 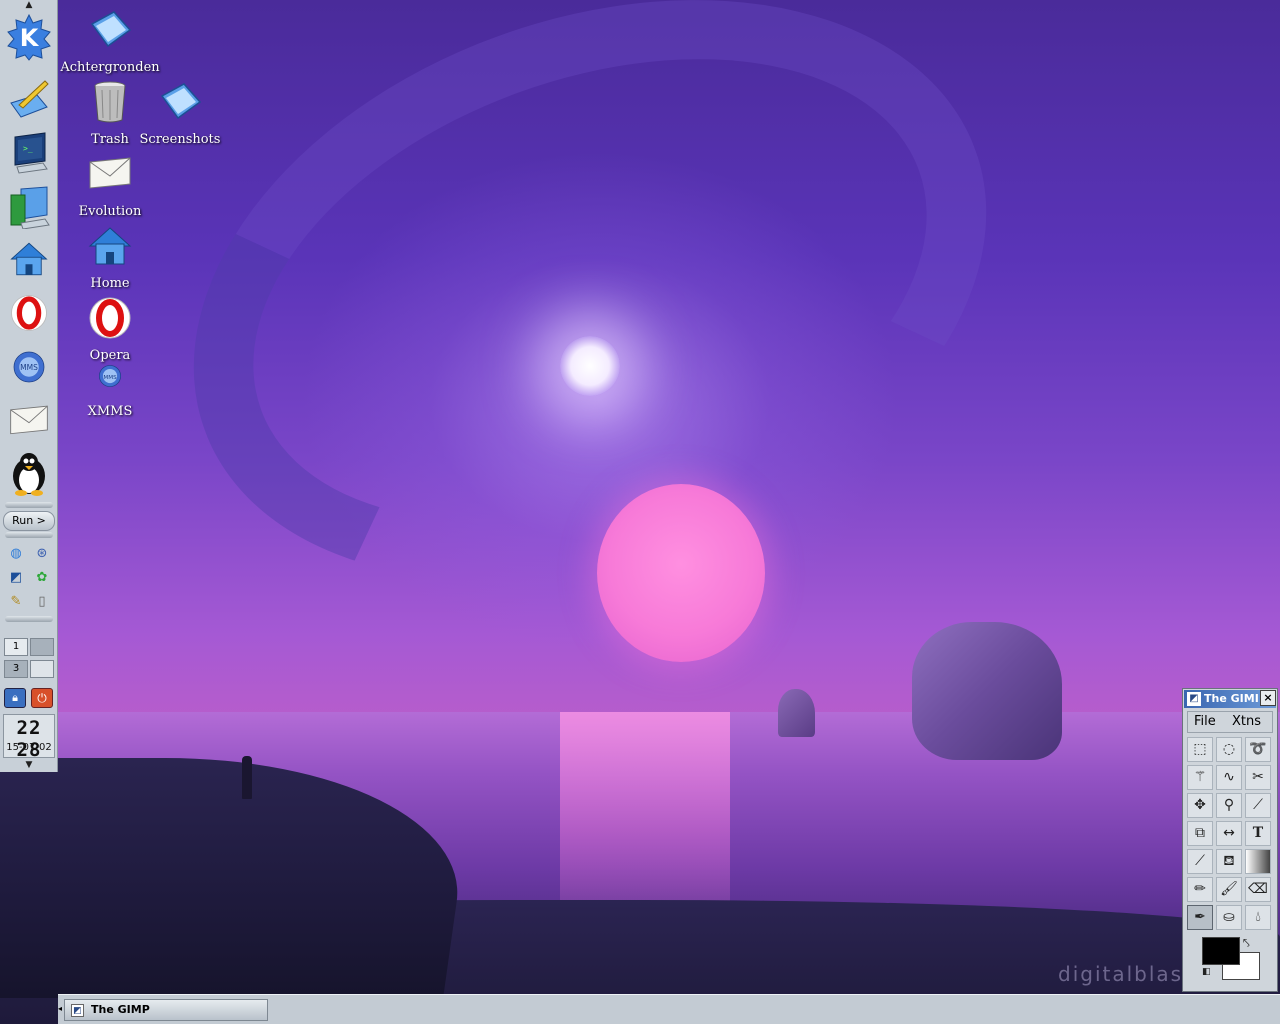 I want to click on convolve-icon: 💧︎, so click(x=1258, y=917).